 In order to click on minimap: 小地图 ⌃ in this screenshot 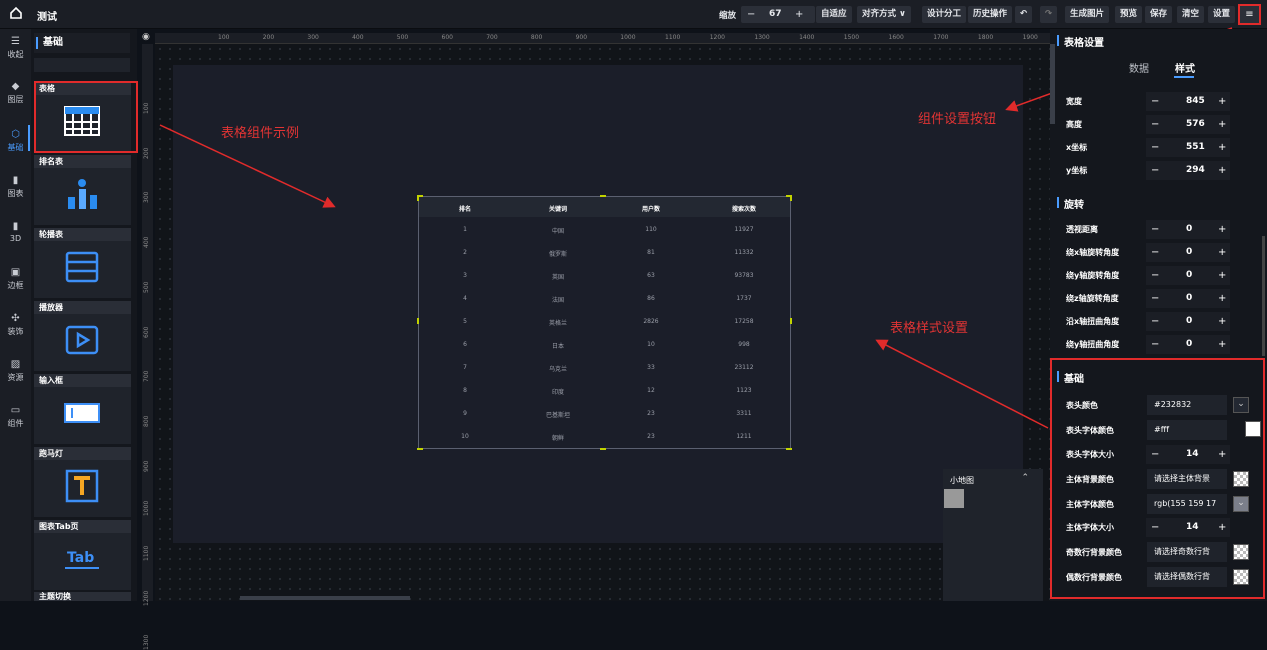, I will do `click(993, 535)`.